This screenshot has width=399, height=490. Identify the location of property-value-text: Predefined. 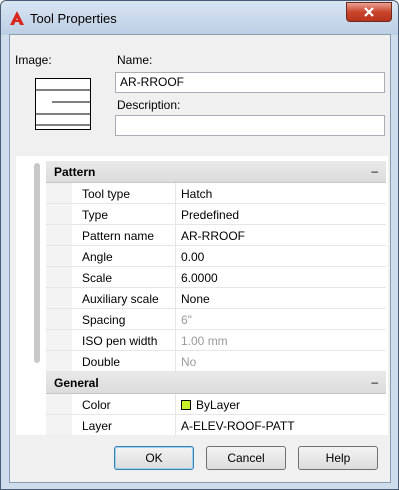
(210, 215).